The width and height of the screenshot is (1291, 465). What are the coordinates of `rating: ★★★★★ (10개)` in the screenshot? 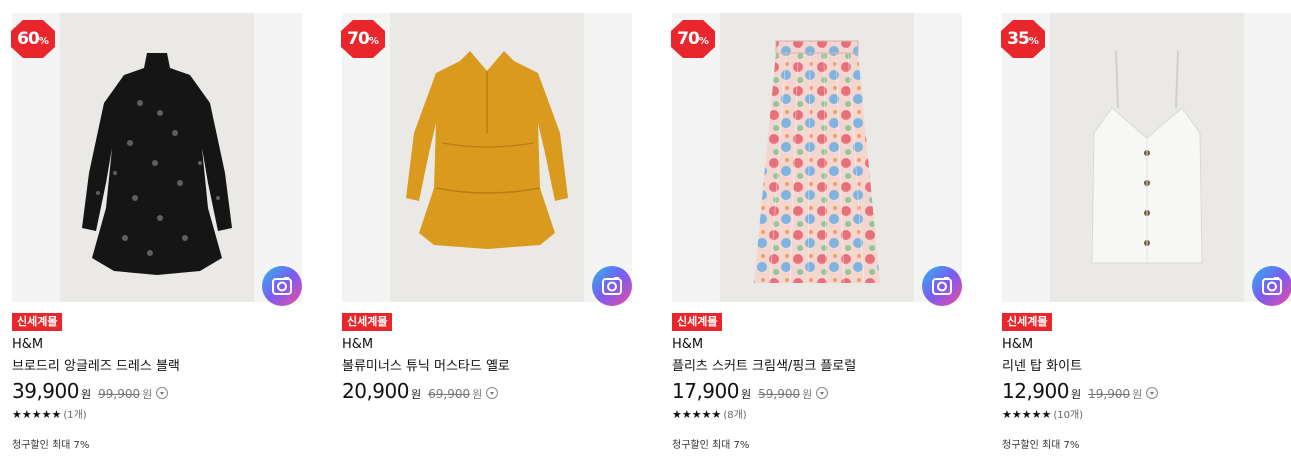 It's located at (1042, 413).